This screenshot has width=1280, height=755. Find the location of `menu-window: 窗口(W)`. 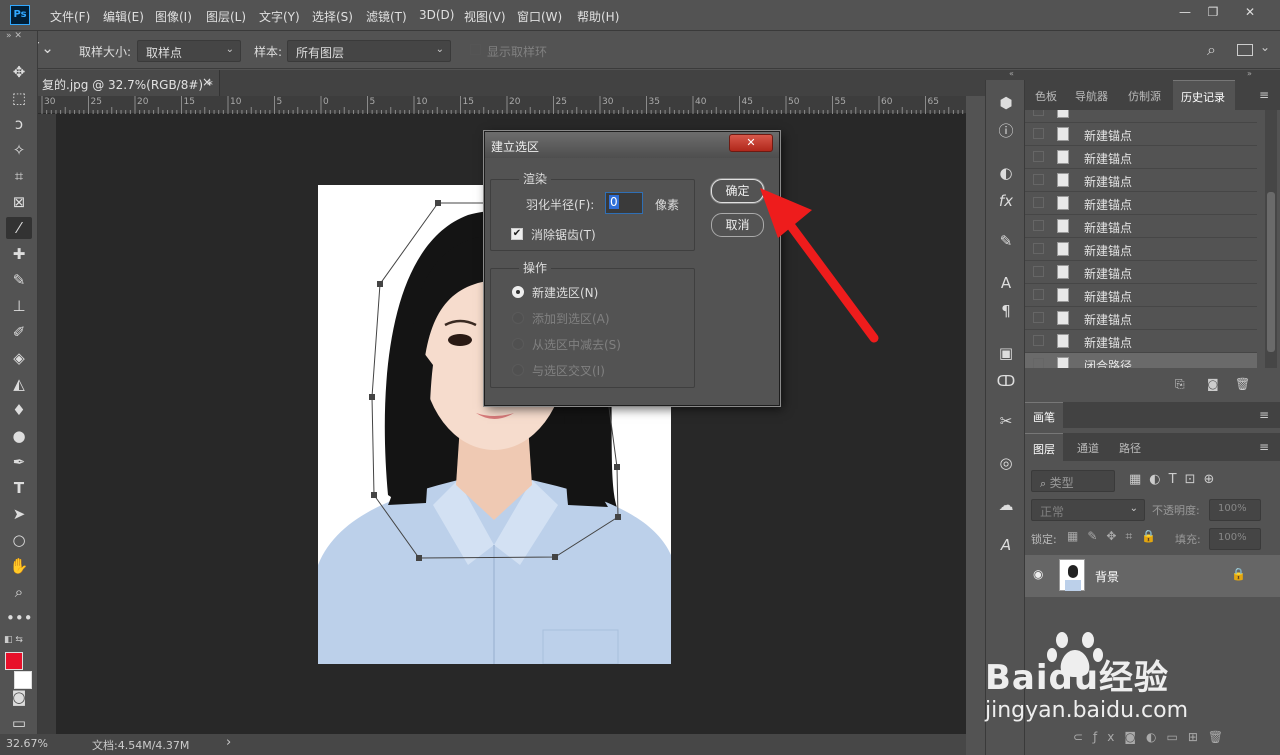

menu-window: 窗口(W) is located at coordinates (539, 16).